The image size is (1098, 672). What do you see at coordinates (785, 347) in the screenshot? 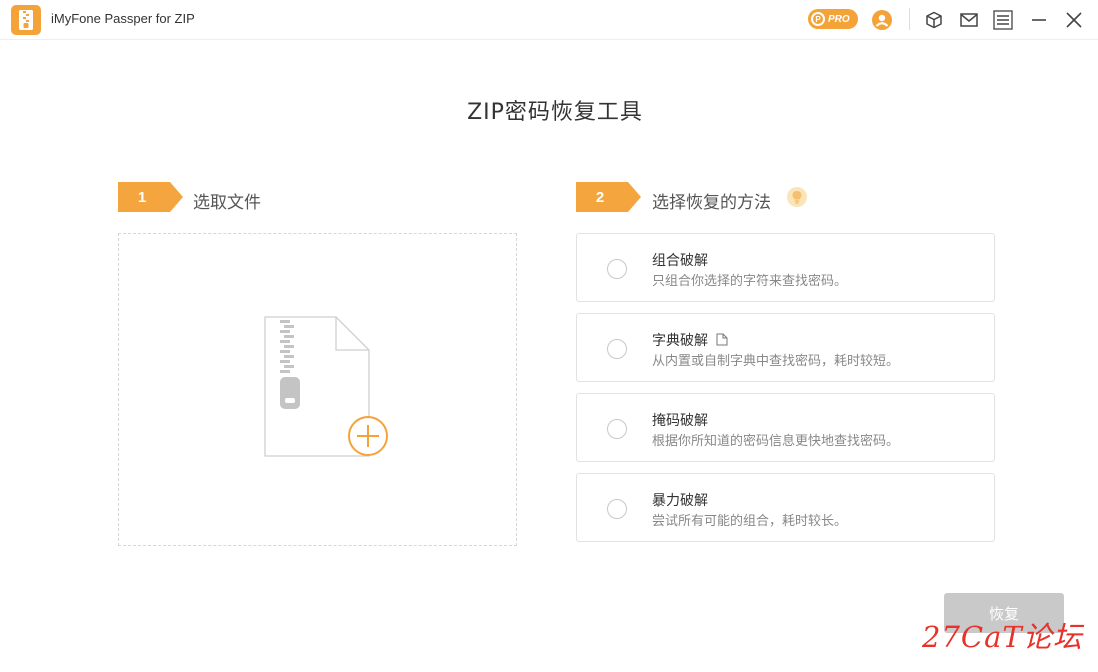
I see `method-option-dictionary: 字典破解 从内置或自制字典中查找密码，耗时较短。` at bounding box center [785, 347].